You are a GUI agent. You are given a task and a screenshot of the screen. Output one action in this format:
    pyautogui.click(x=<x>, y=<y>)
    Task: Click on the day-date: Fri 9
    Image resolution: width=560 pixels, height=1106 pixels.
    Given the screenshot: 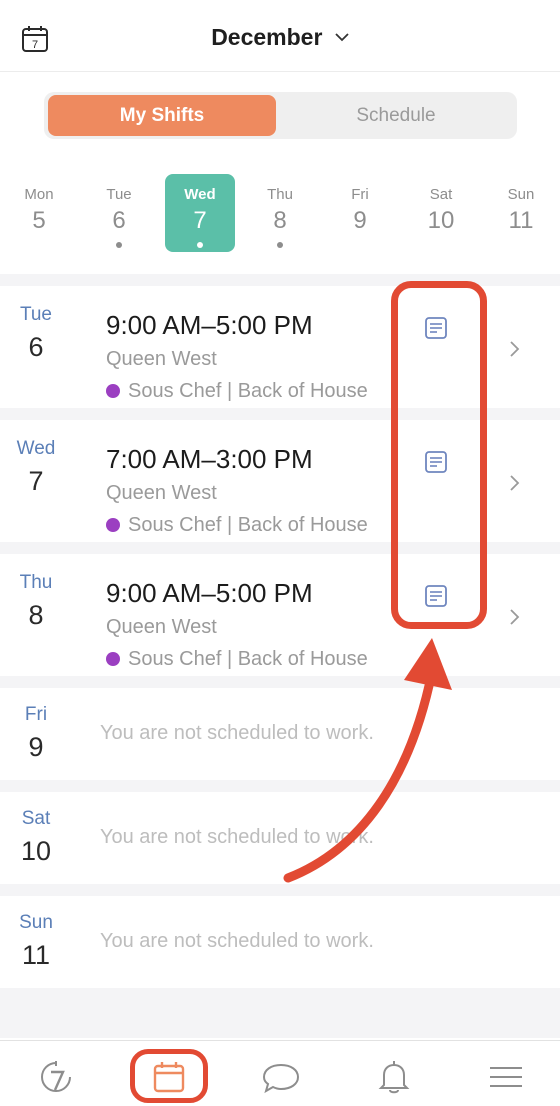 What is the action you would take?
    pyautogui.click(x=36, y=733)
    